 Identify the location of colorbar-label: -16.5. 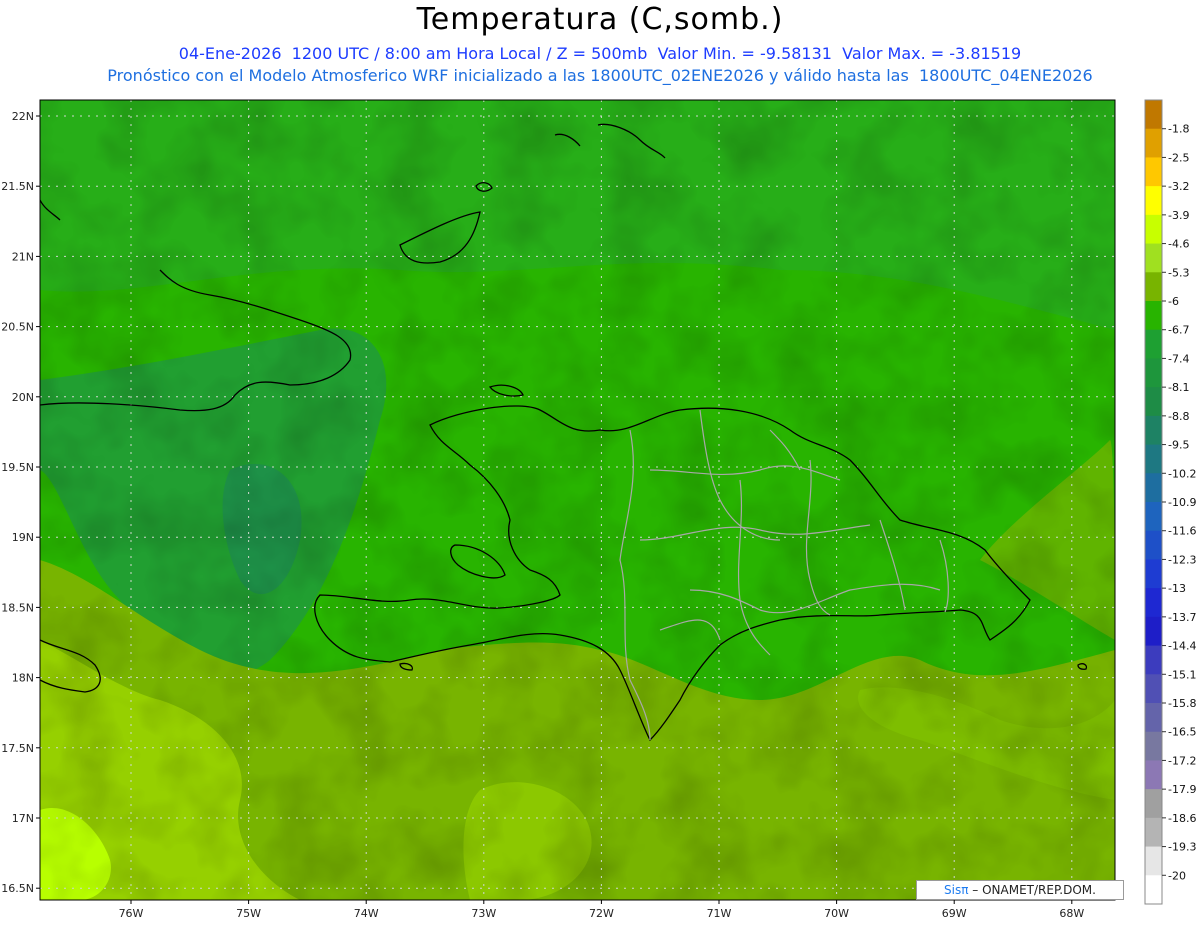
(1182, 732).